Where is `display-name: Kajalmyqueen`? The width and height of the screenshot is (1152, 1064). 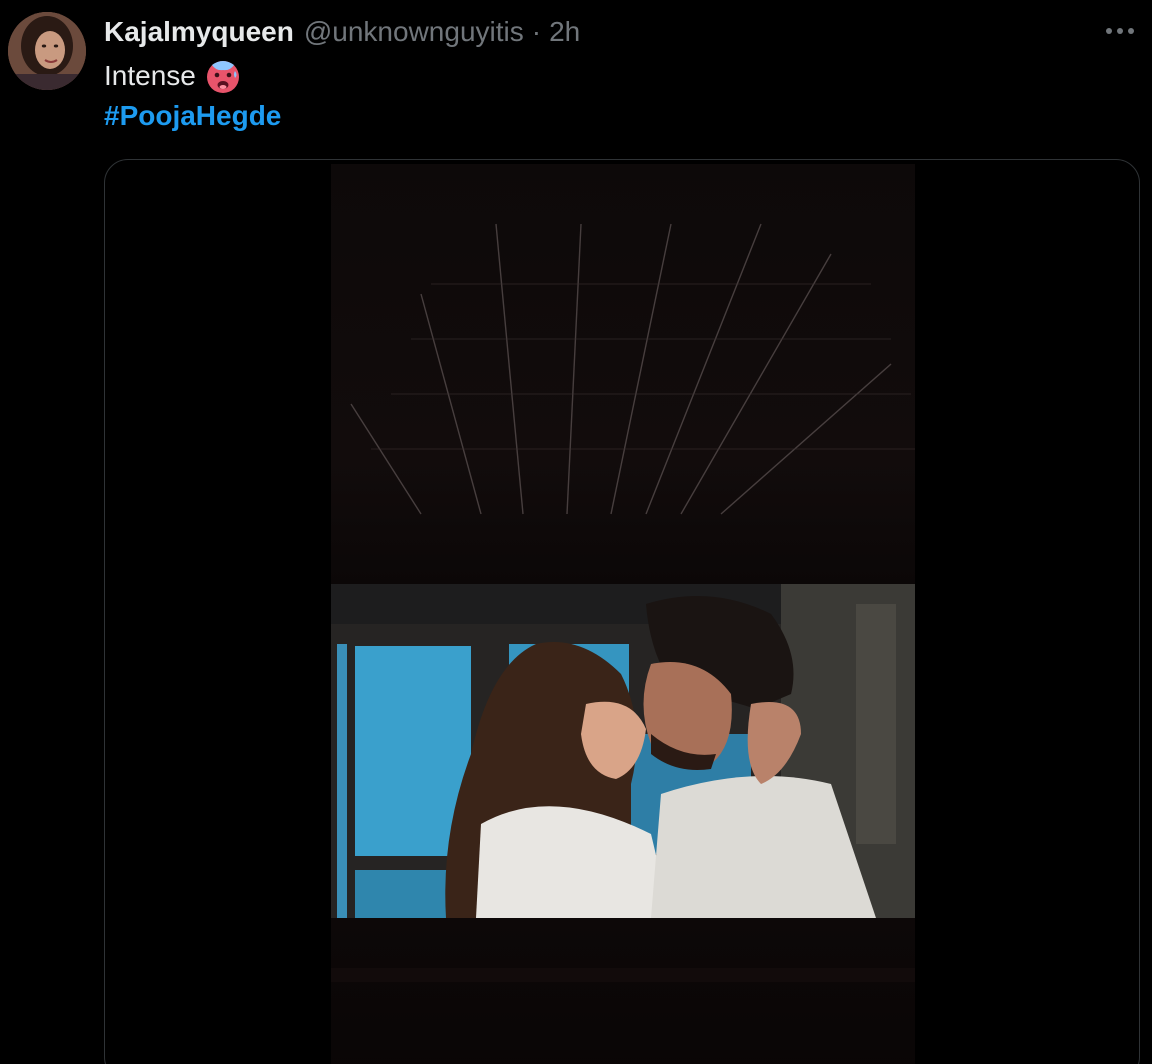
display-name: Kajalmyqueen is located at coordinates (199, 32).